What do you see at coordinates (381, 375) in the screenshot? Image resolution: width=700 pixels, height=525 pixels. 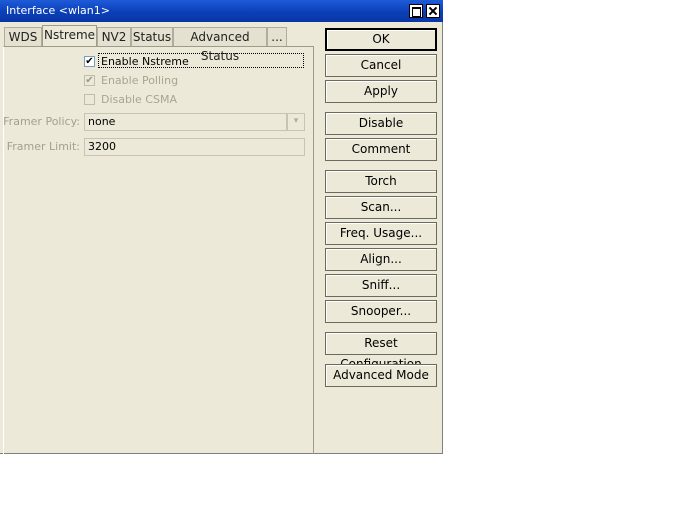 I see `advanced-mode-button: Advanced Mode` at bounding box center [381, 375].